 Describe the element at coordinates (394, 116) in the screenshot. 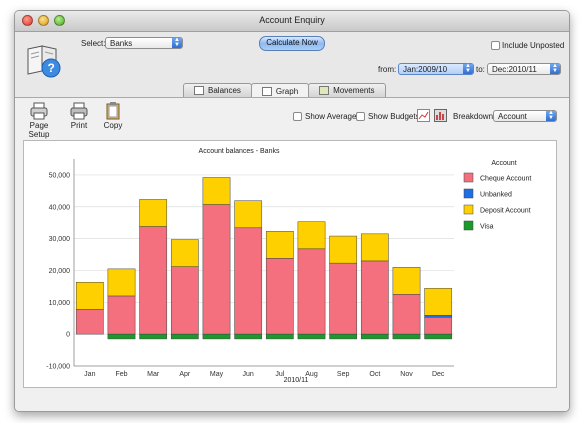

I see `show-budgets-label: Show Budgets` at that location.